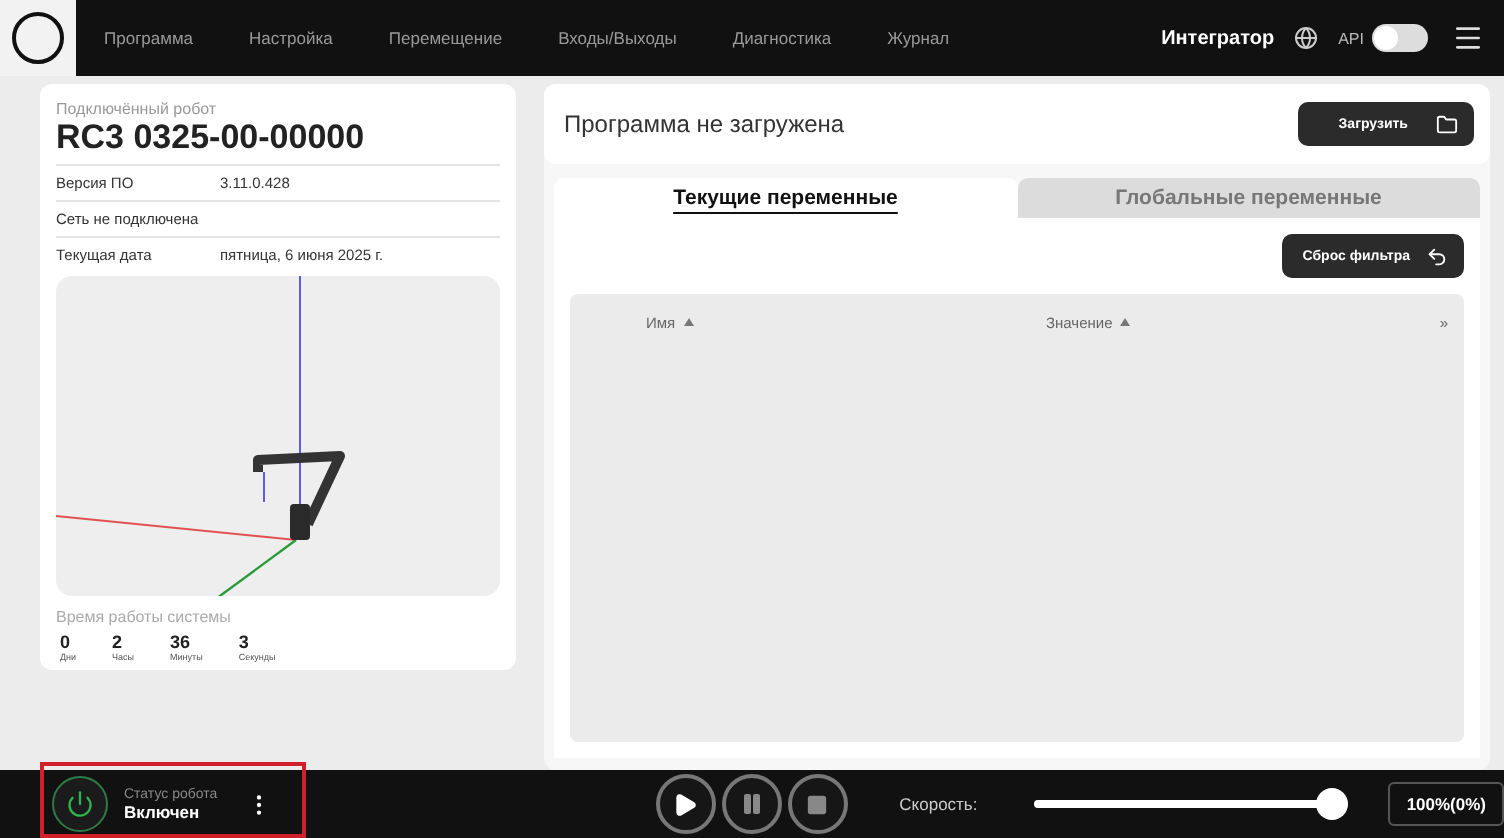  Describe the element at coordinates (1218, 38) in the screenshot. I see `user-role: Интегратор` at that location.